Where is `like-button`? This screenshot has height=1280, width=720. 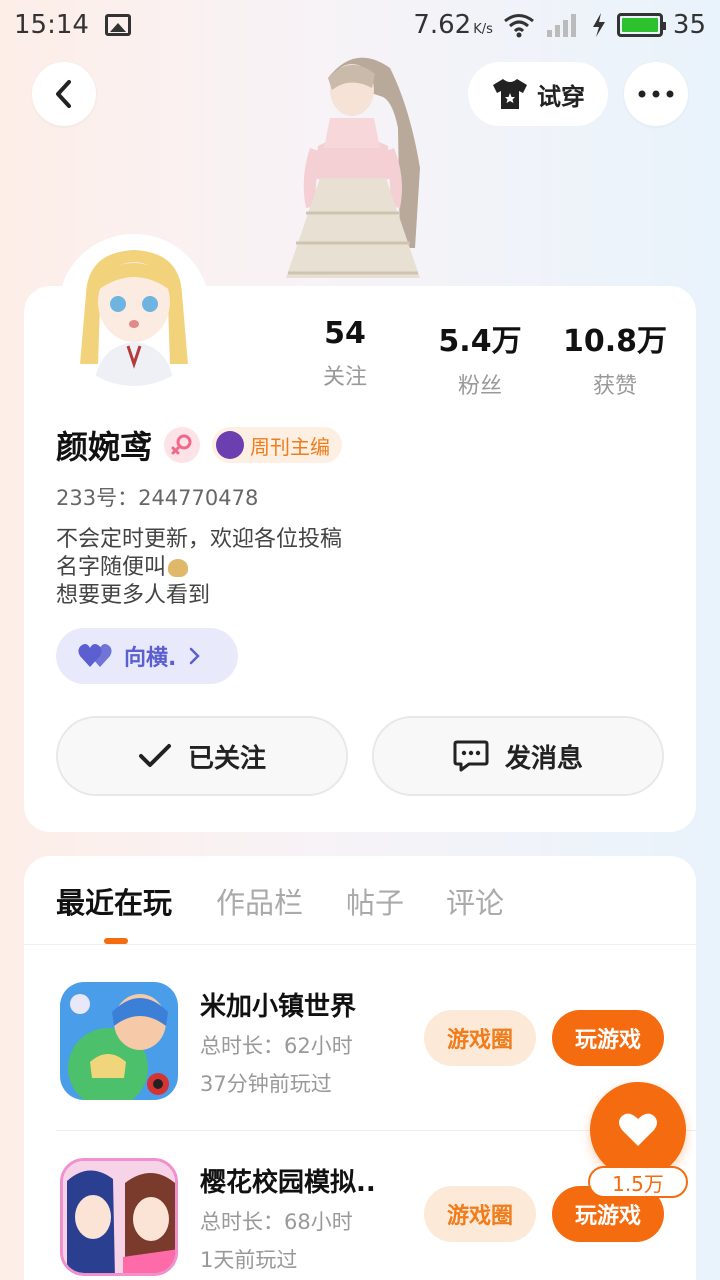 like-button is located at coordinates (638, 1130).